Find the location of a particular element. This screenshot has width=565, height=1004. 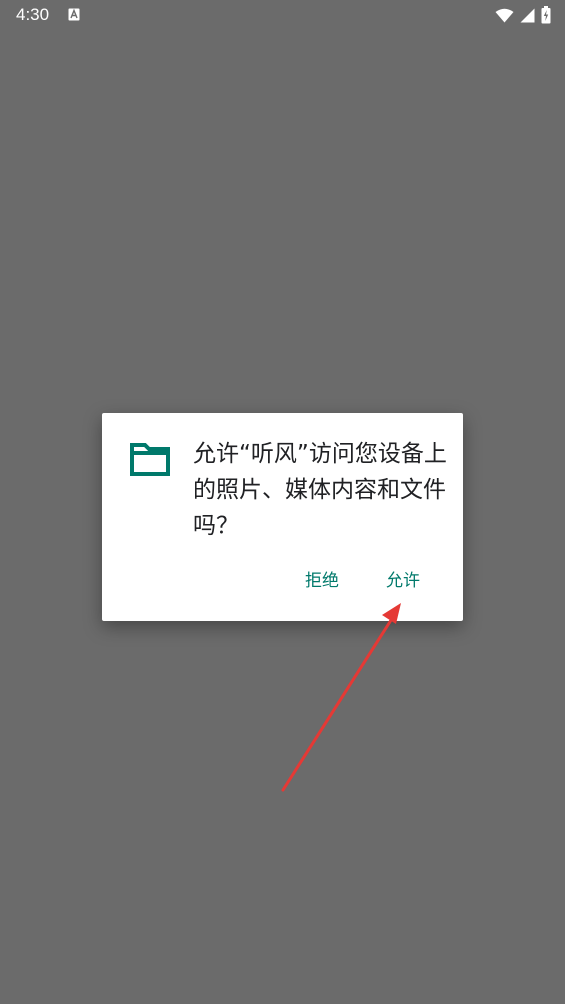

signal-icon is located at coordinates (527, 15).